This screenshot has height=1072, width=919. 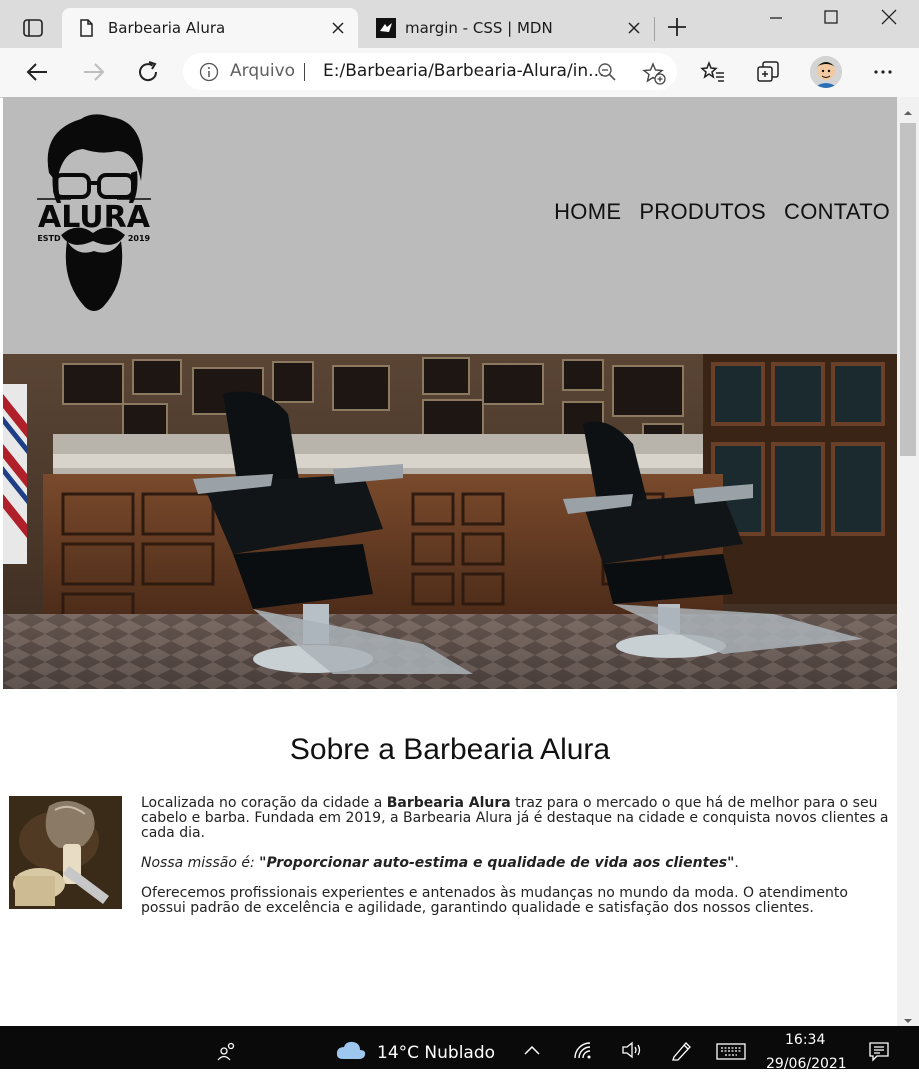 I want to click on favorites-icon, so click(x=713, y=72).